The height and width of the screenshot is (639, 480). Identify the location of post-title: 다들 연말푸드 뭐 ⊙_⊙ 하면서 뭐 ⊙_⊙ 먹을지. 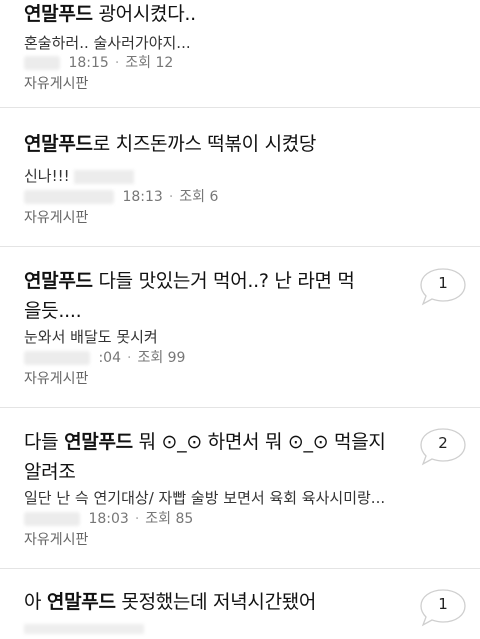
(205, 442).